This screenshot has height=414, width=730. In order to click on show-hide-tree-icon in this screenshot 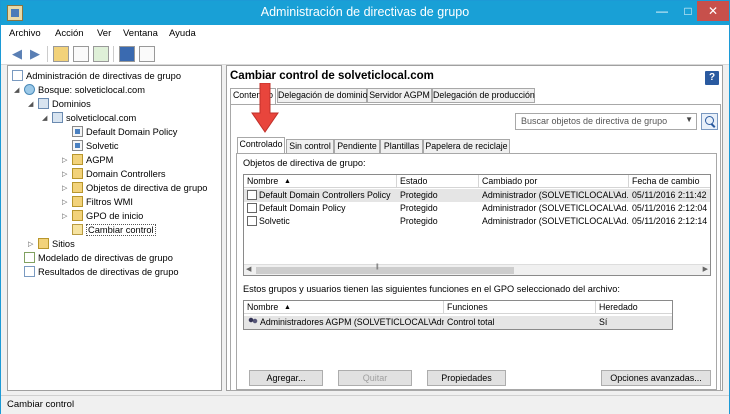, I will do `click(81, 54)`.